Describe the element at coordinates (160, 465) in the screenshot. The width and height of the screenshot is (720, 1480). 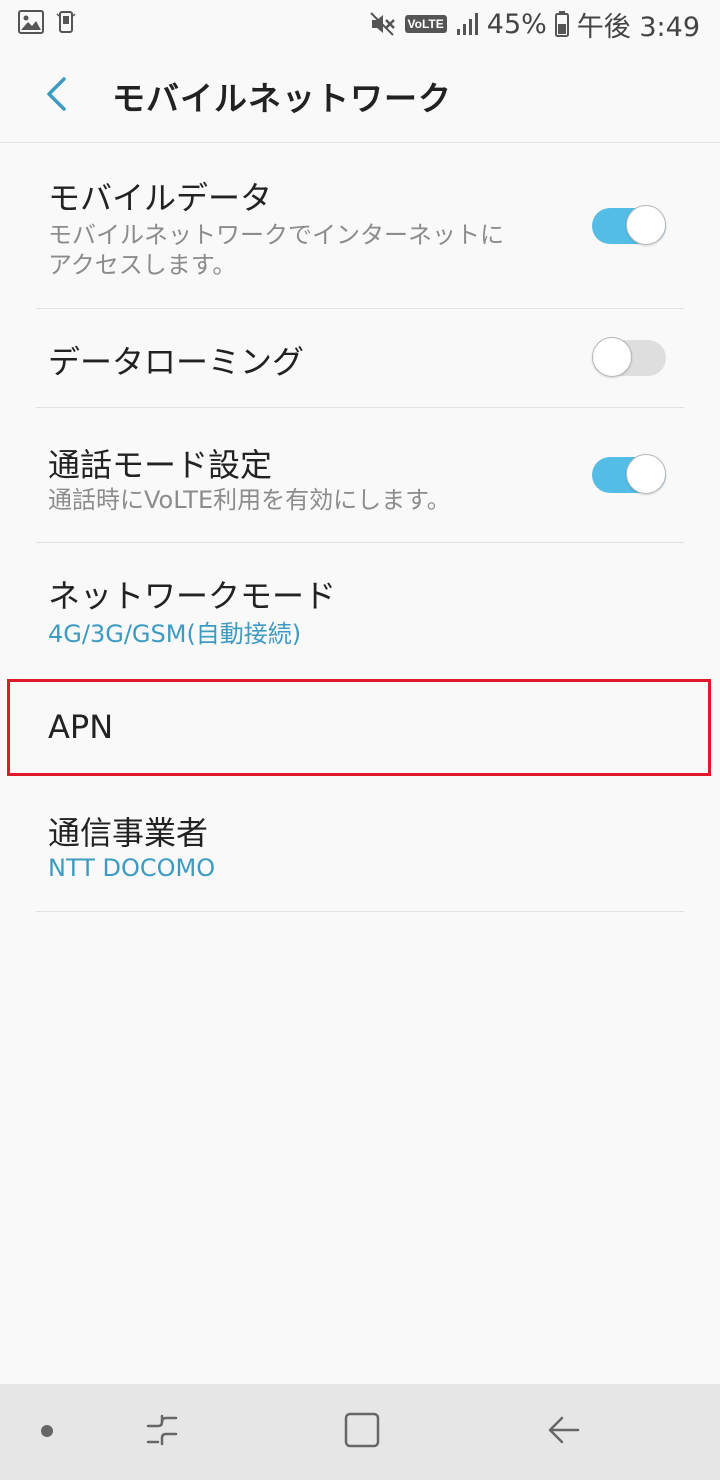
I see `call-mode-title: 通話モード設定` at that location.